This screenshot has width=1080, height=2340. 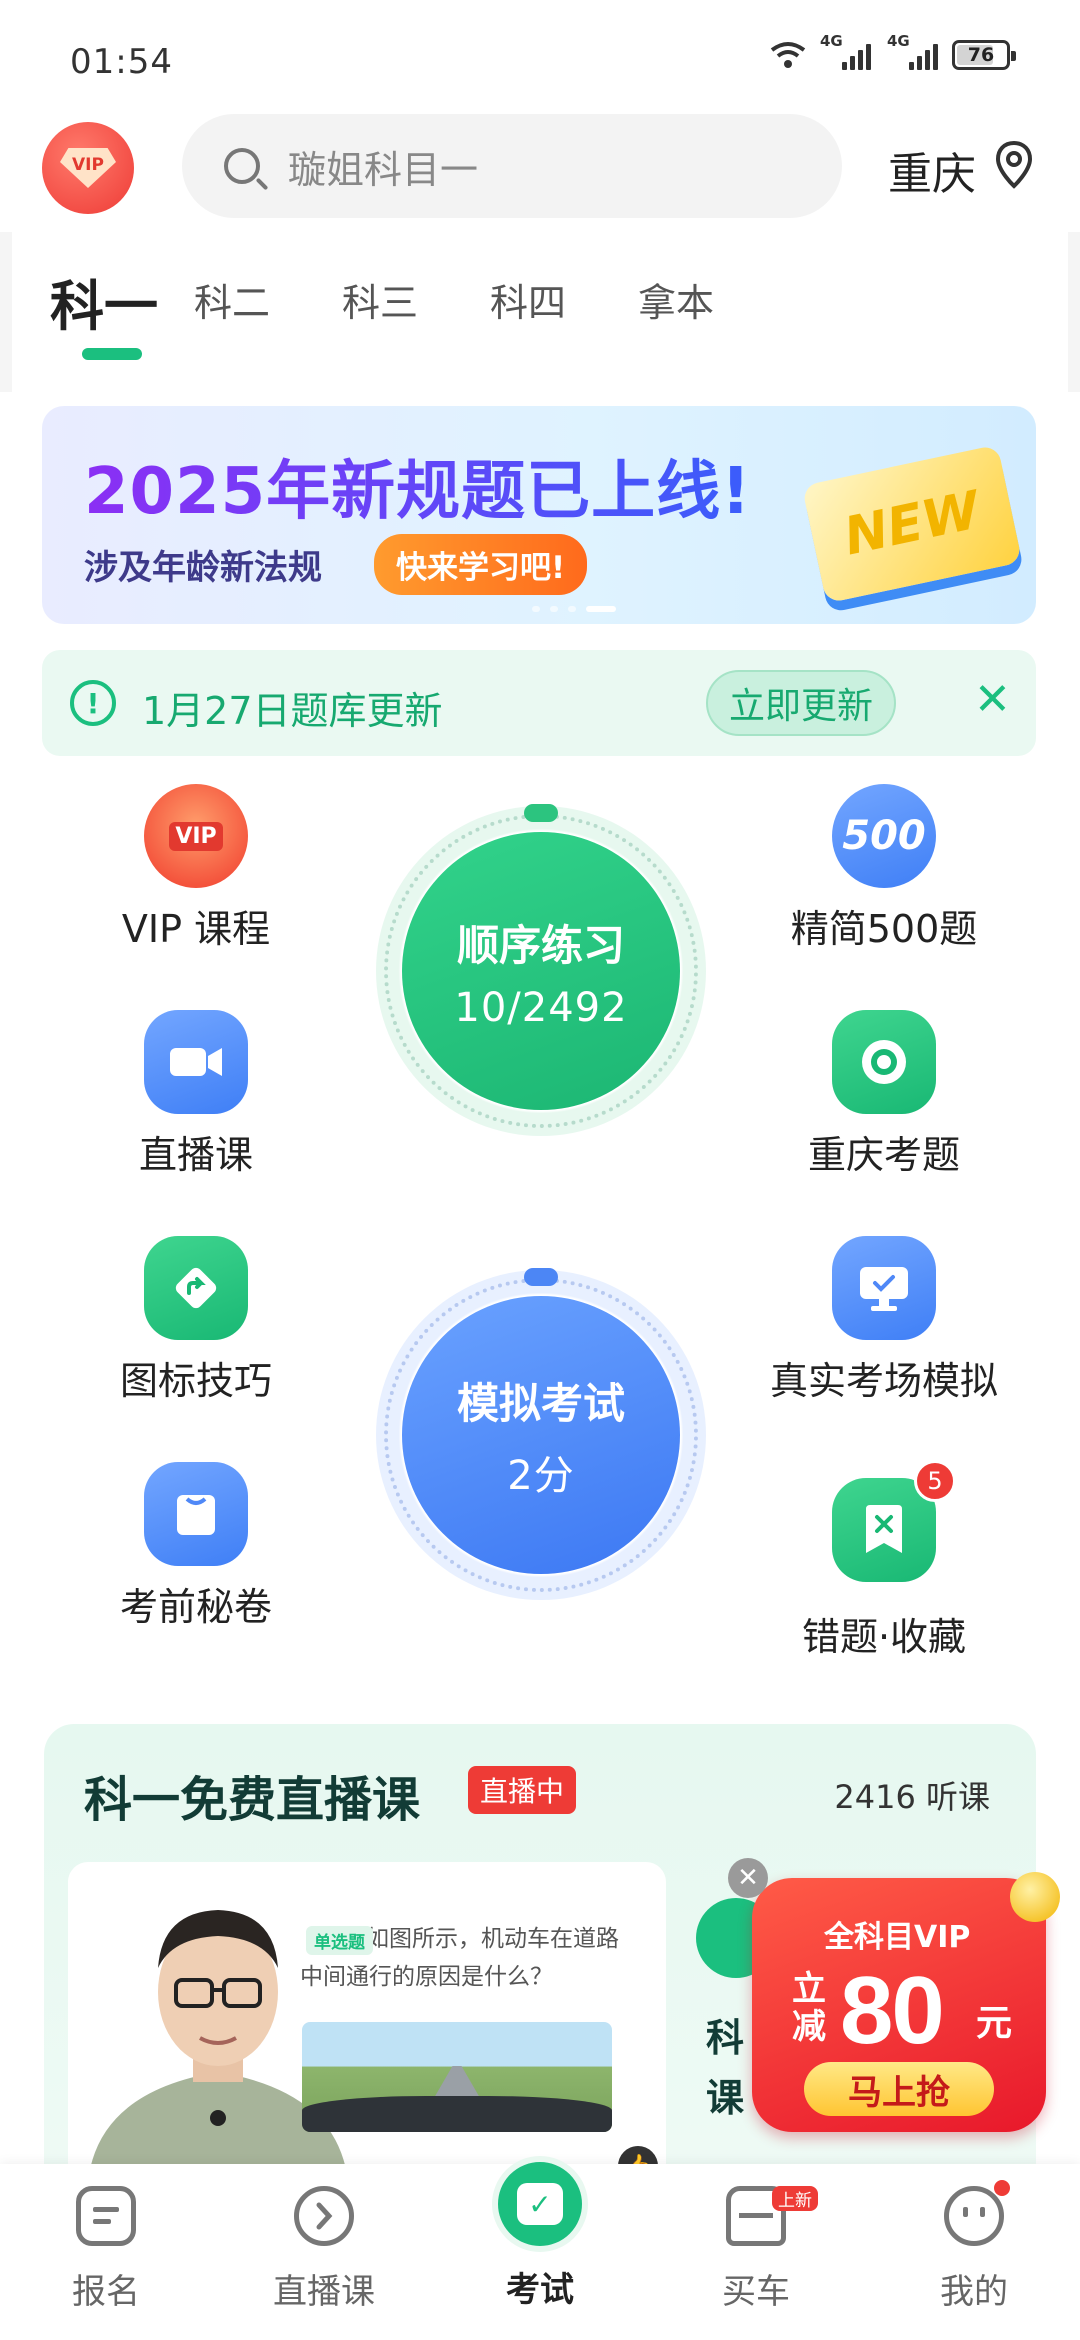 I want to click on sequential-practice-button: 顺序练习 10/2492, so click(x=541, y=970).